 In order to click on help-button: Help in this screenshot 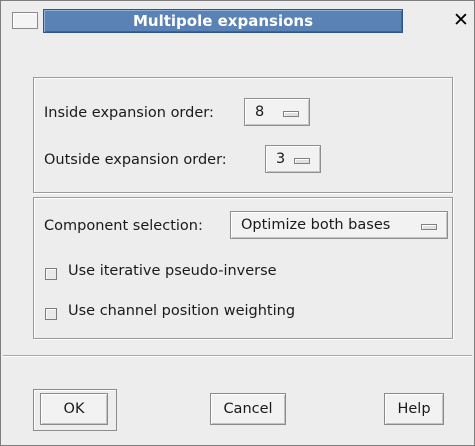, I will do `click(414, 409)`.